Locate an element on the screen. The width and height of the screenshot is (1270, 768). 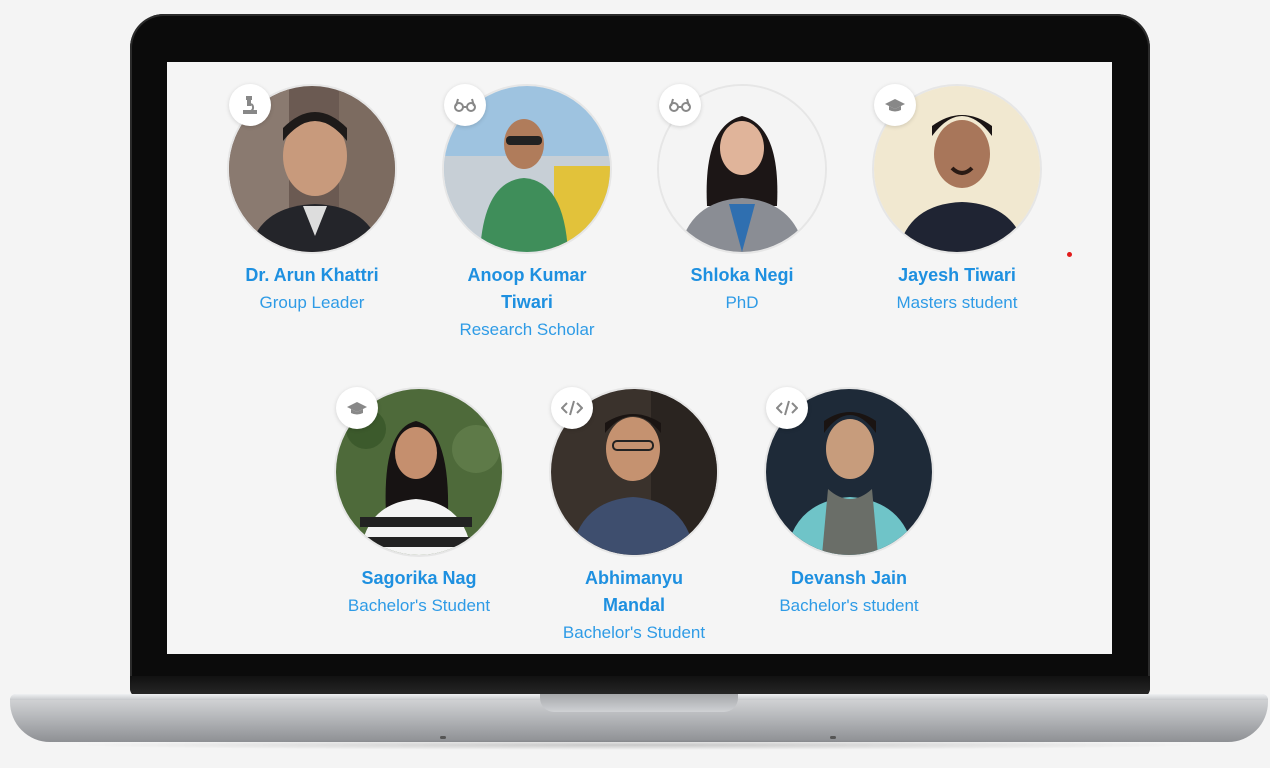
team-member-card: Dr. Arun Khattri Group Leader is located at coordinates (312, 200).